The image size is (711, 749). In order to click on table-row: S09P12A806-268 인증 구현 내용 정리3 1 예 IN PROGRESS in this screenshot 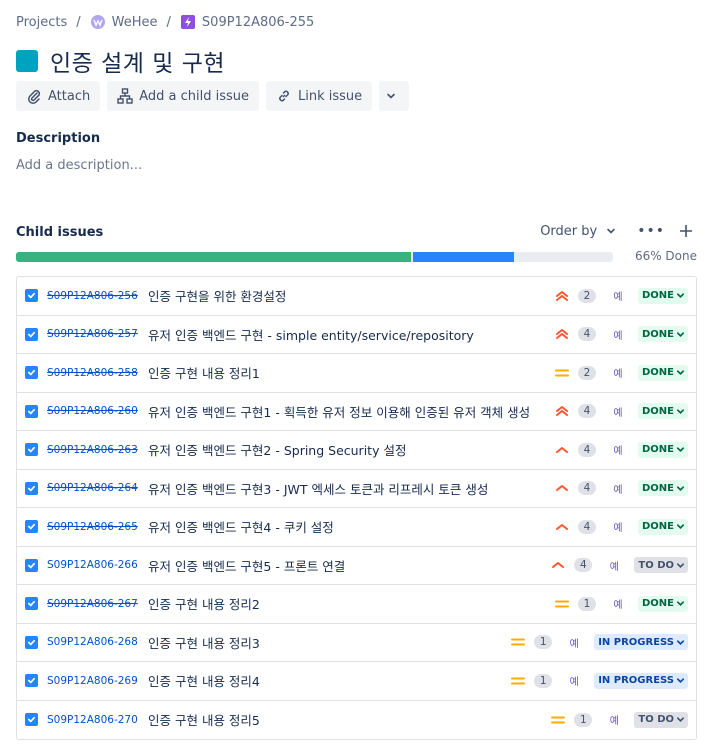, I will do `click(356, 643)`.